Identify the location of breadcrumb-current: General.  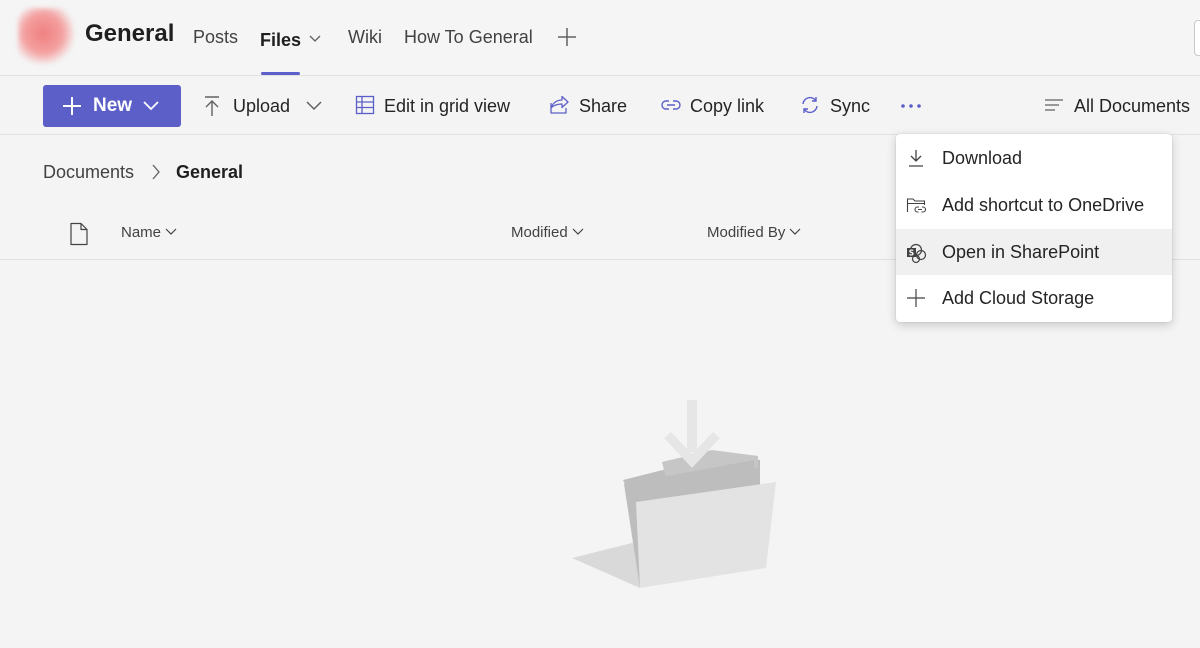
(209, 172).